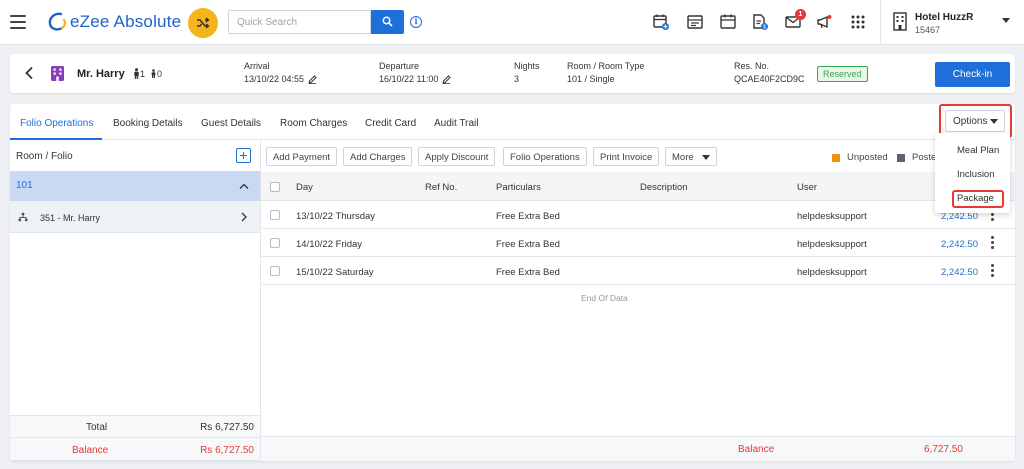 The image size is (1024, 469). What do you see at coordinates (313, 123) in the screenshot?
I see `tab-room-charges: Room Charges` at bounding box center [313, 123].